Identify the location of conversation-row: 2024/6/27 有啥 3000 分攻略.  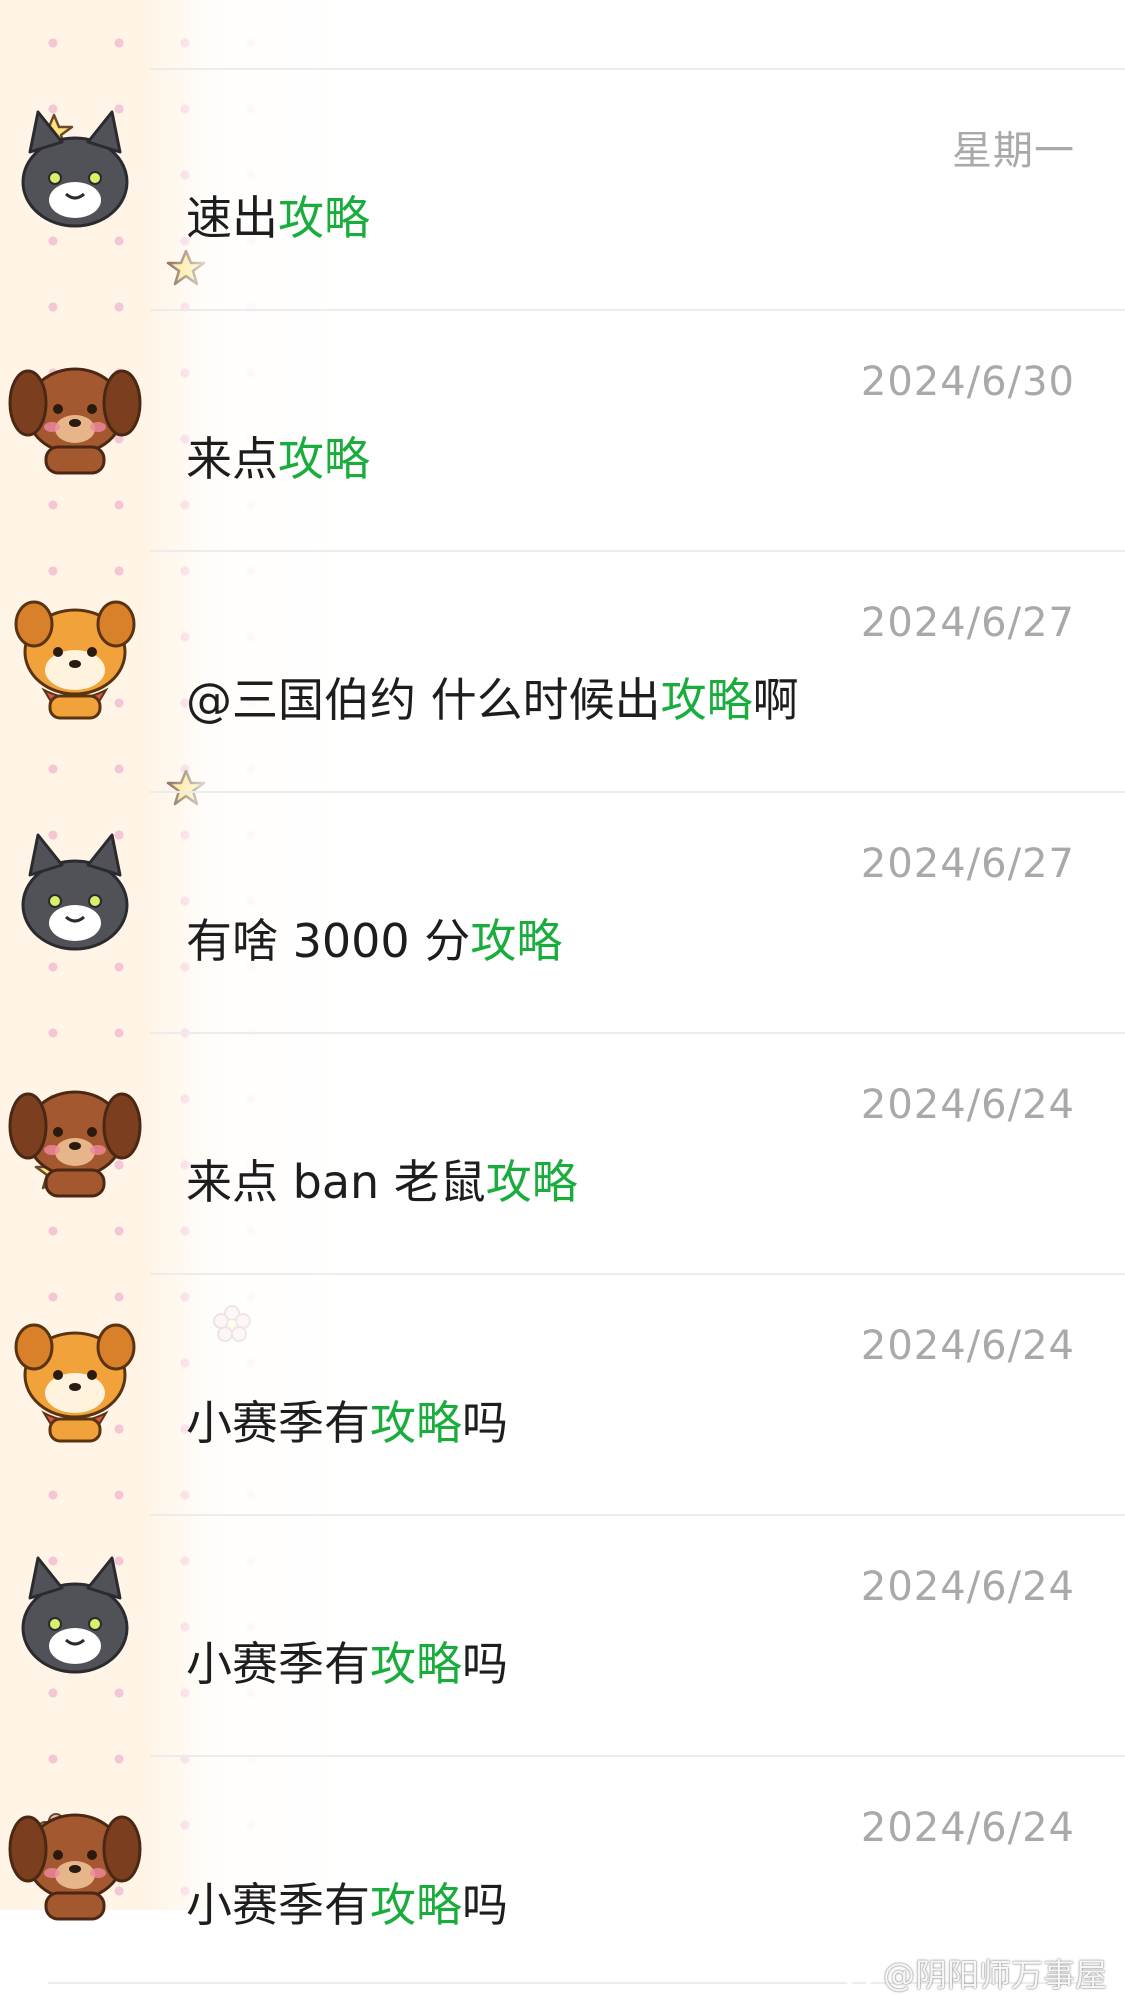
(573, 911).